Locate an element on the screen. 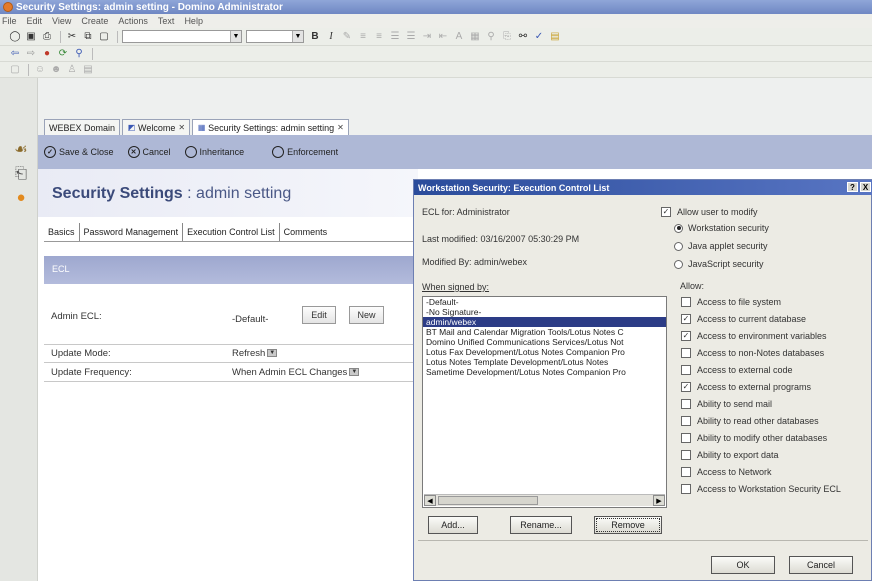 The width and height of the screenshot is (872, 581). allow-checkbox: ✓ Access to current database is located at coordinates (743, 319).